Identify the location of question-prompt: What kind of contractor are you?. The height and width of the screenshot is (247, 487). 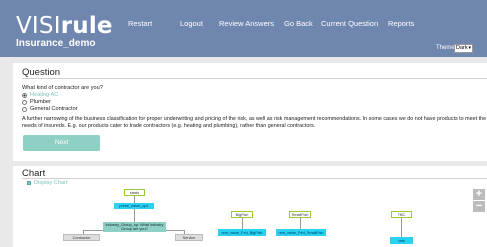
(62, 88).